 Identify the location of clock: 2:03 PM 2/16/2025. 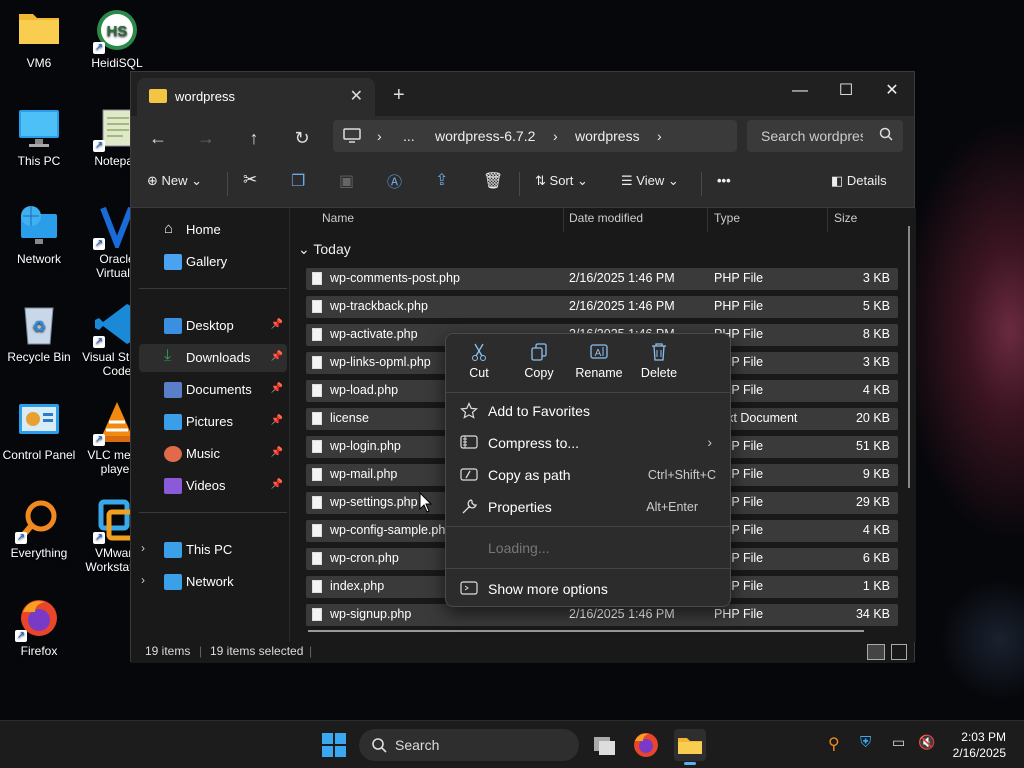
(979, 745).